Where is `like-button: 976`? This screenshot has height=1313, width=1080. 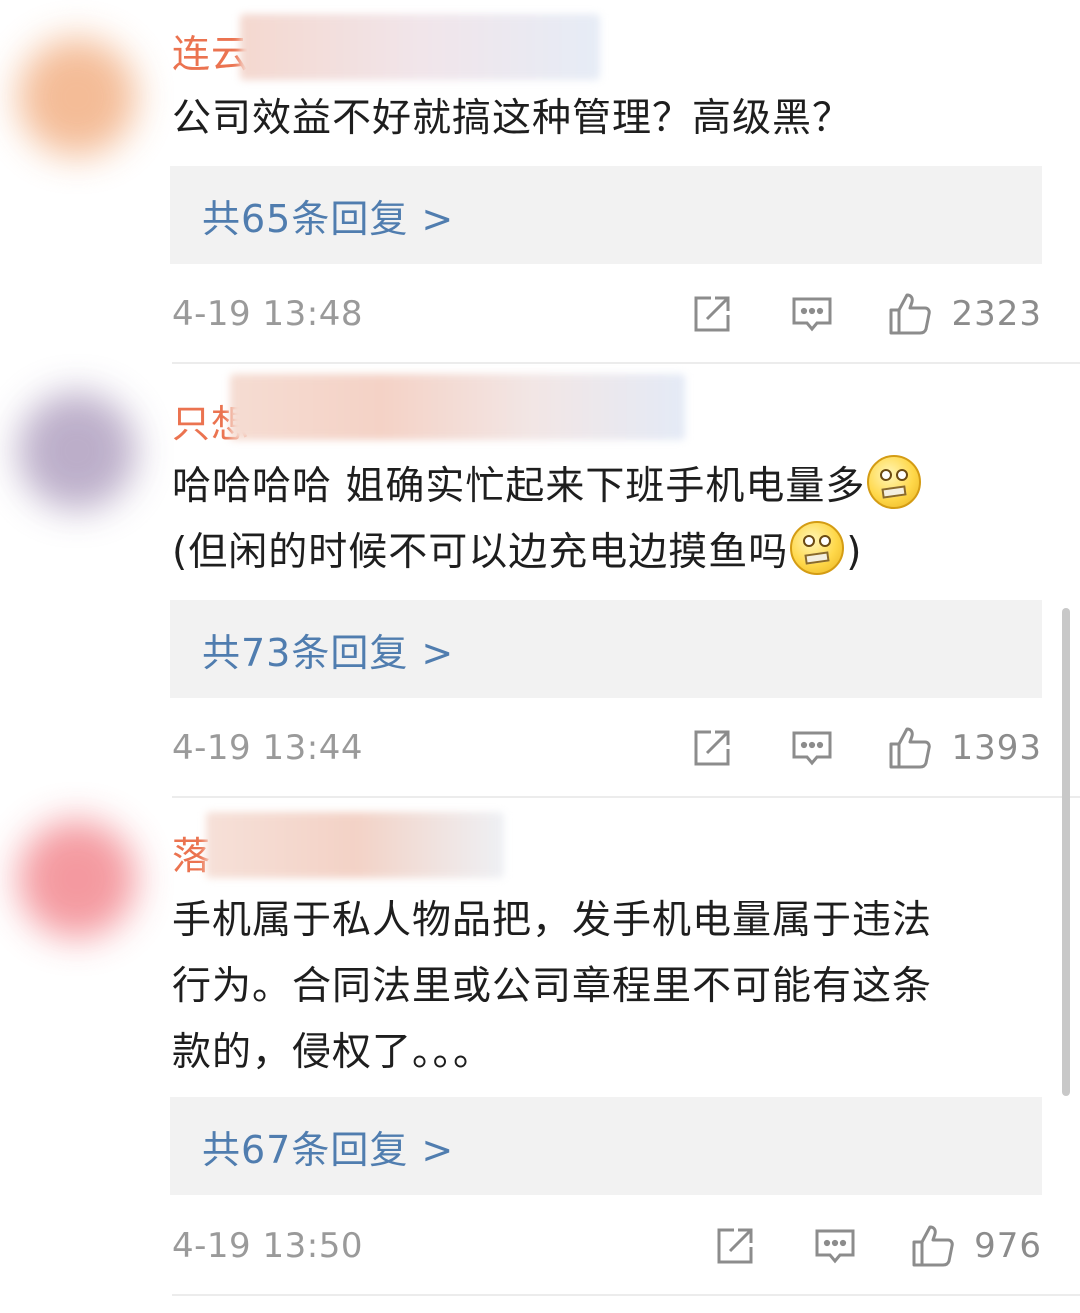 like-button: 976 is located at coordinates (976, 1246).